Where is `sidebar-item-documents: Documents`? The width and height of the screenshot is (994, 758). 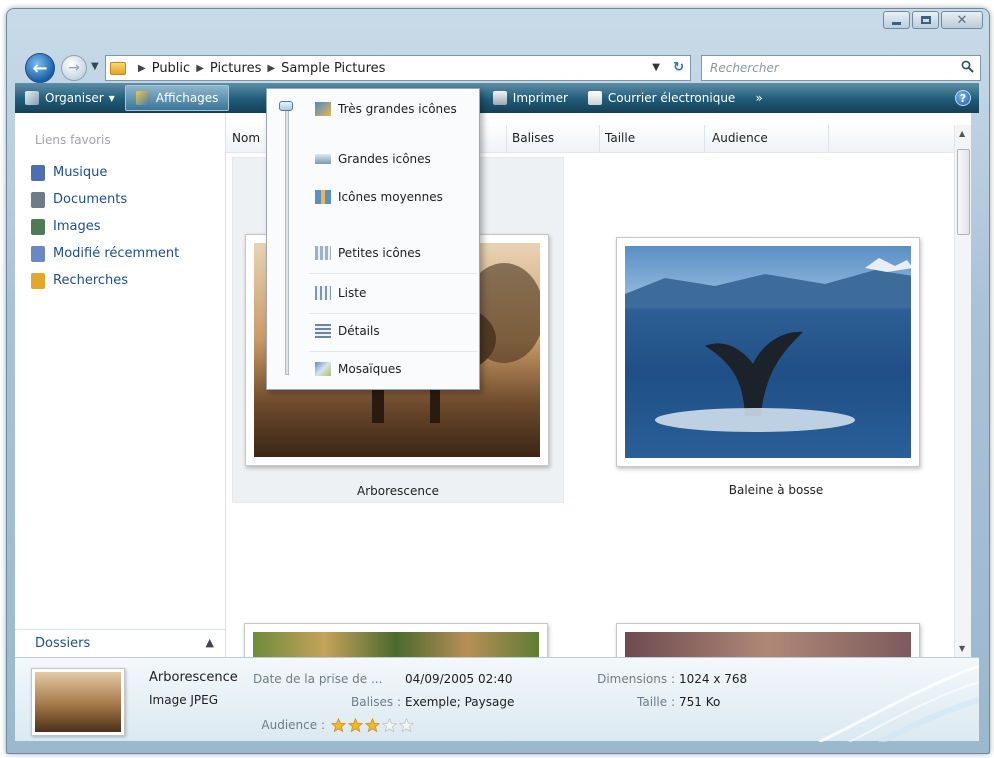 sidebar-item-documents: Documents is located at coordinates (105, 199).